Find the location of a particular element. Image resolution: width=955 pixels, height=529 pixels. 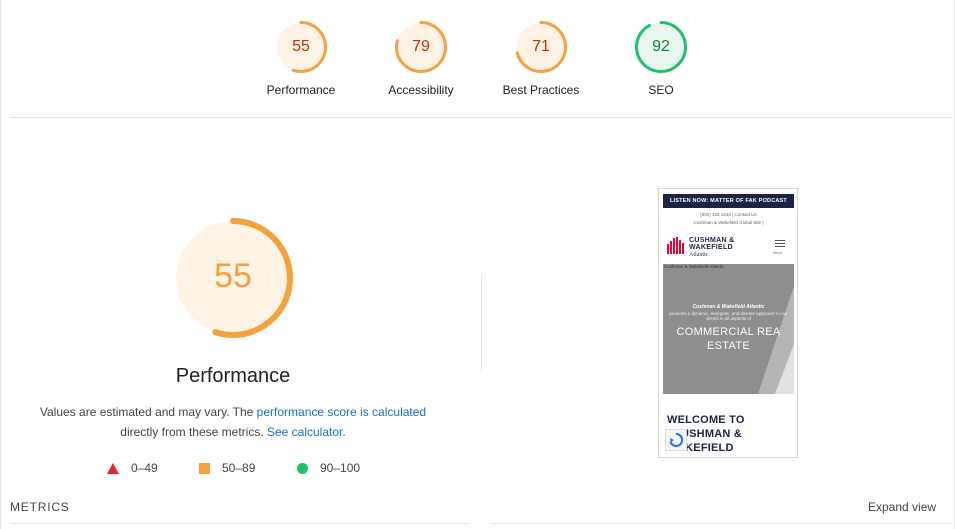

gauge-ring: 79 is located at coordinates (421, 47).